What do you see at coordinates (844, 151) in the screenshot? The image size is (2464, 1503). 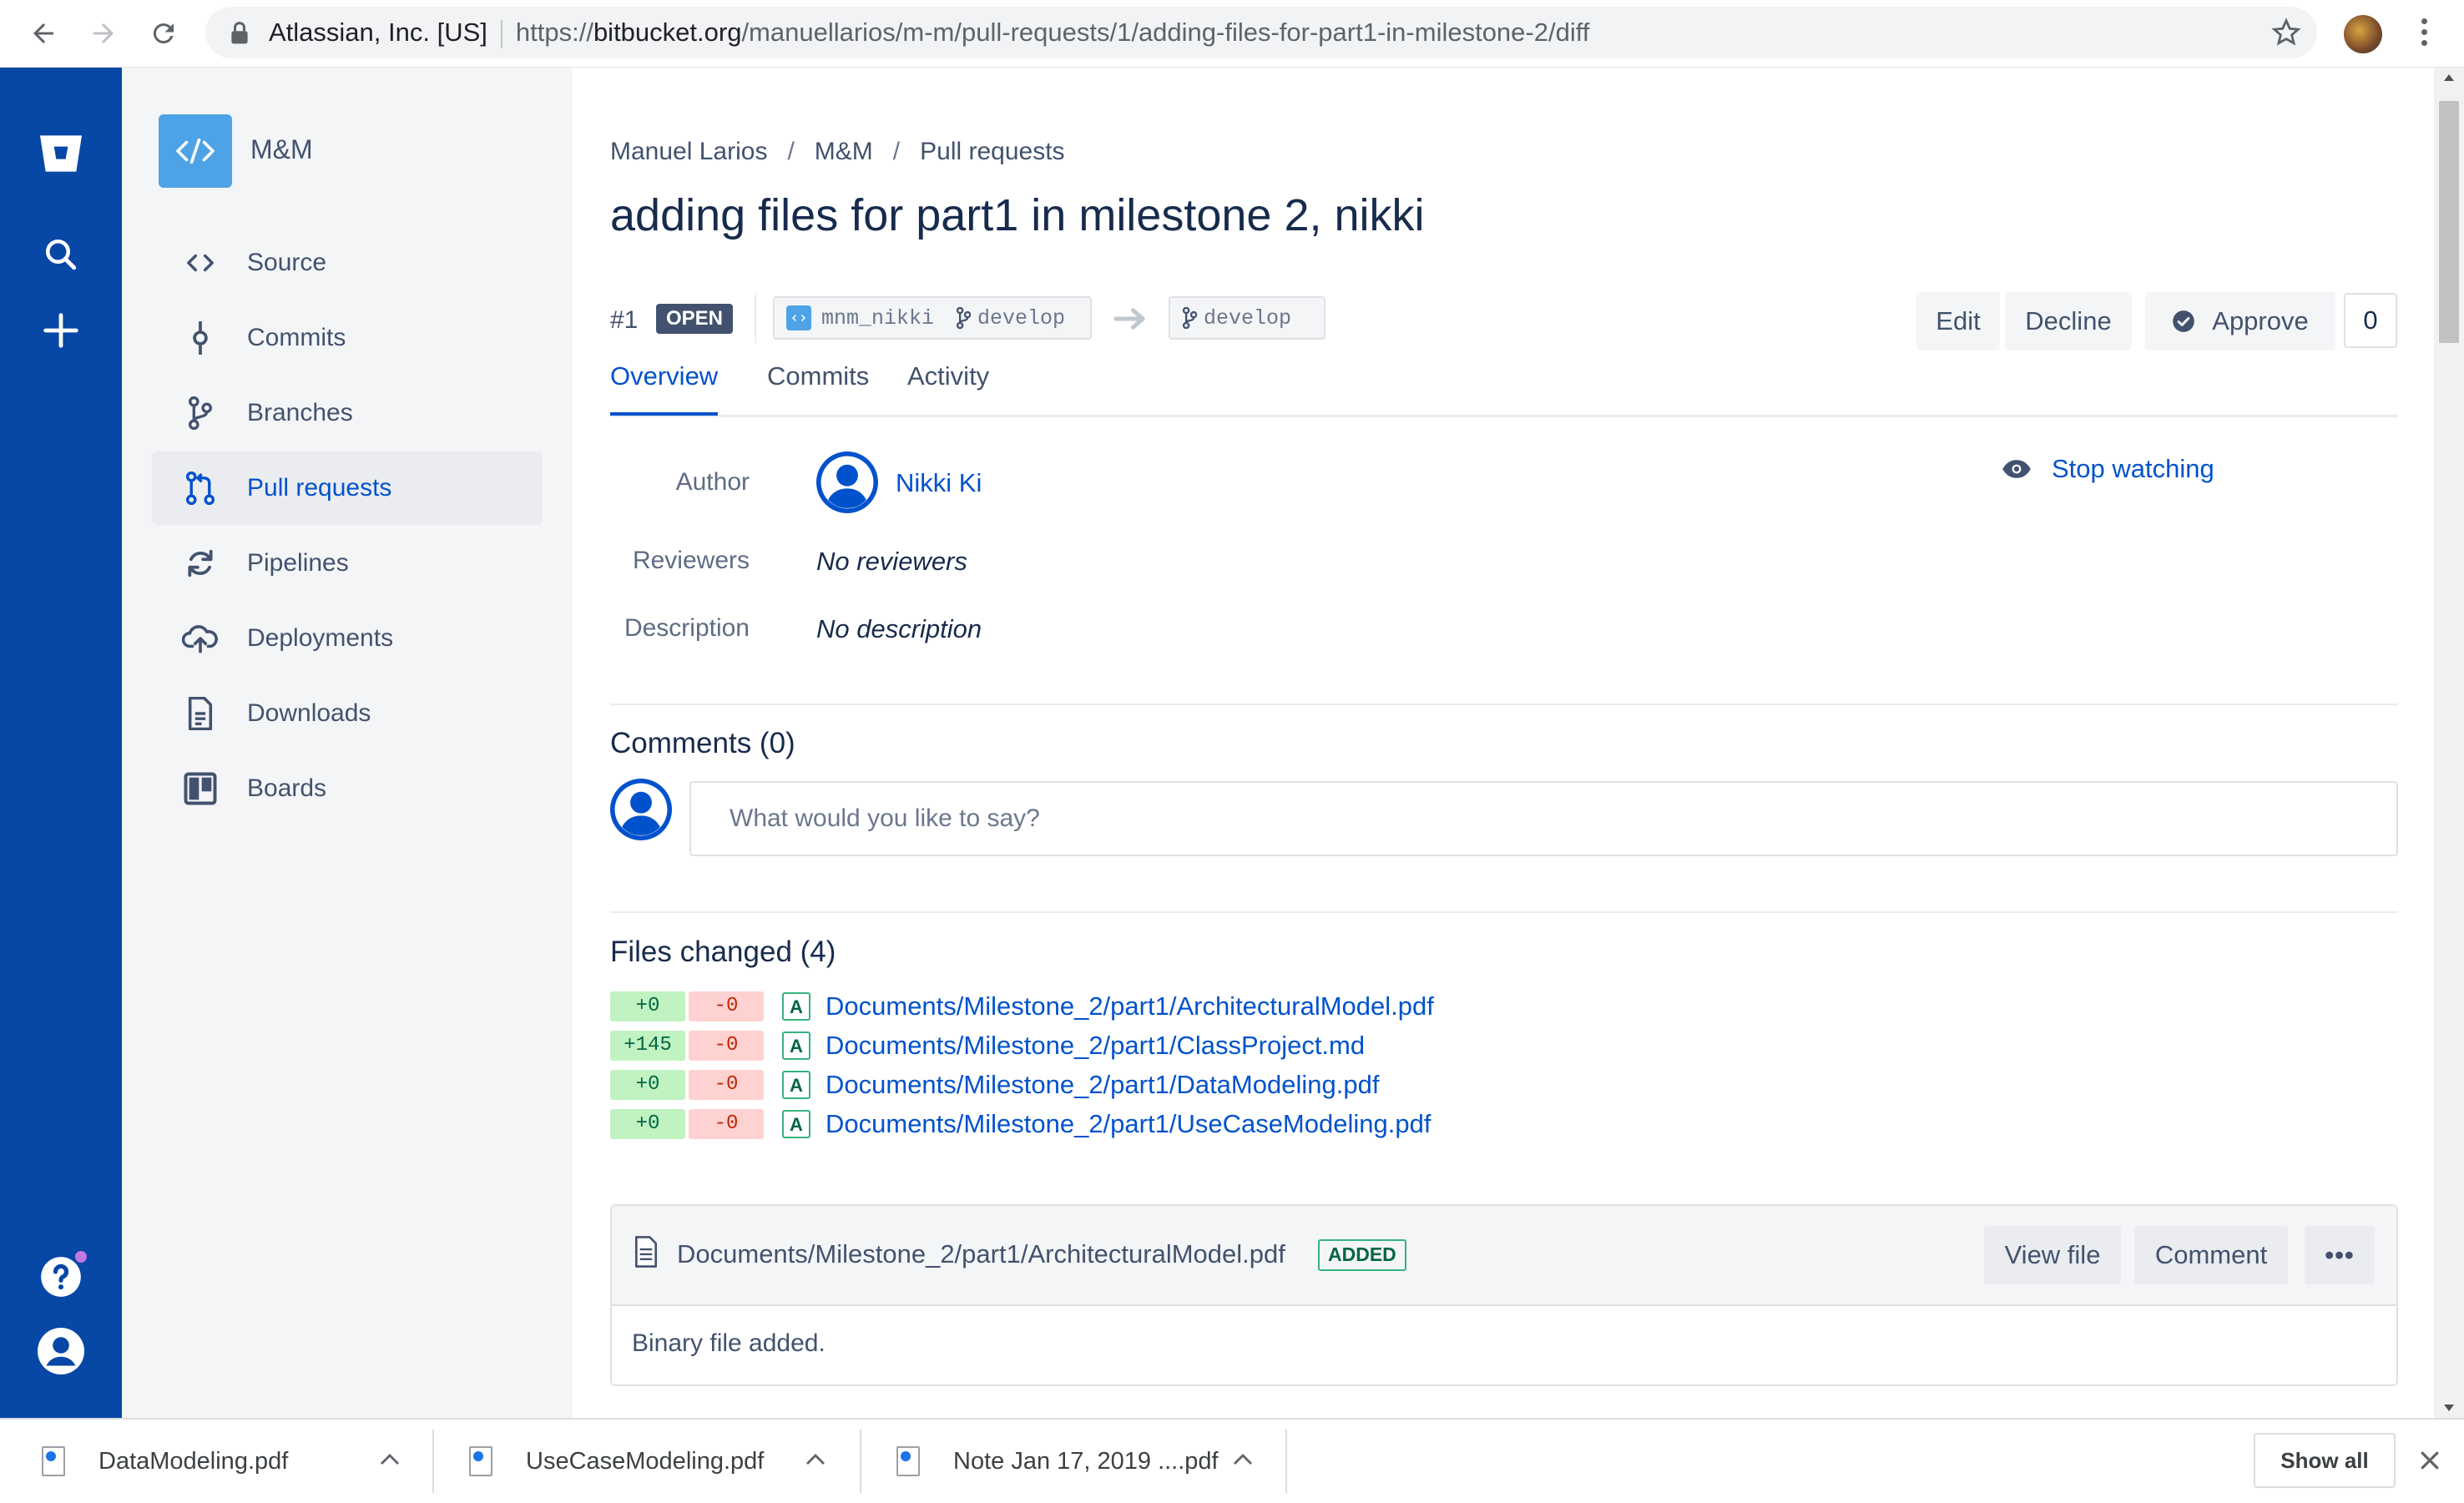 I see `breadcrumb-repo: M&M` at bounding box center [844, 151].